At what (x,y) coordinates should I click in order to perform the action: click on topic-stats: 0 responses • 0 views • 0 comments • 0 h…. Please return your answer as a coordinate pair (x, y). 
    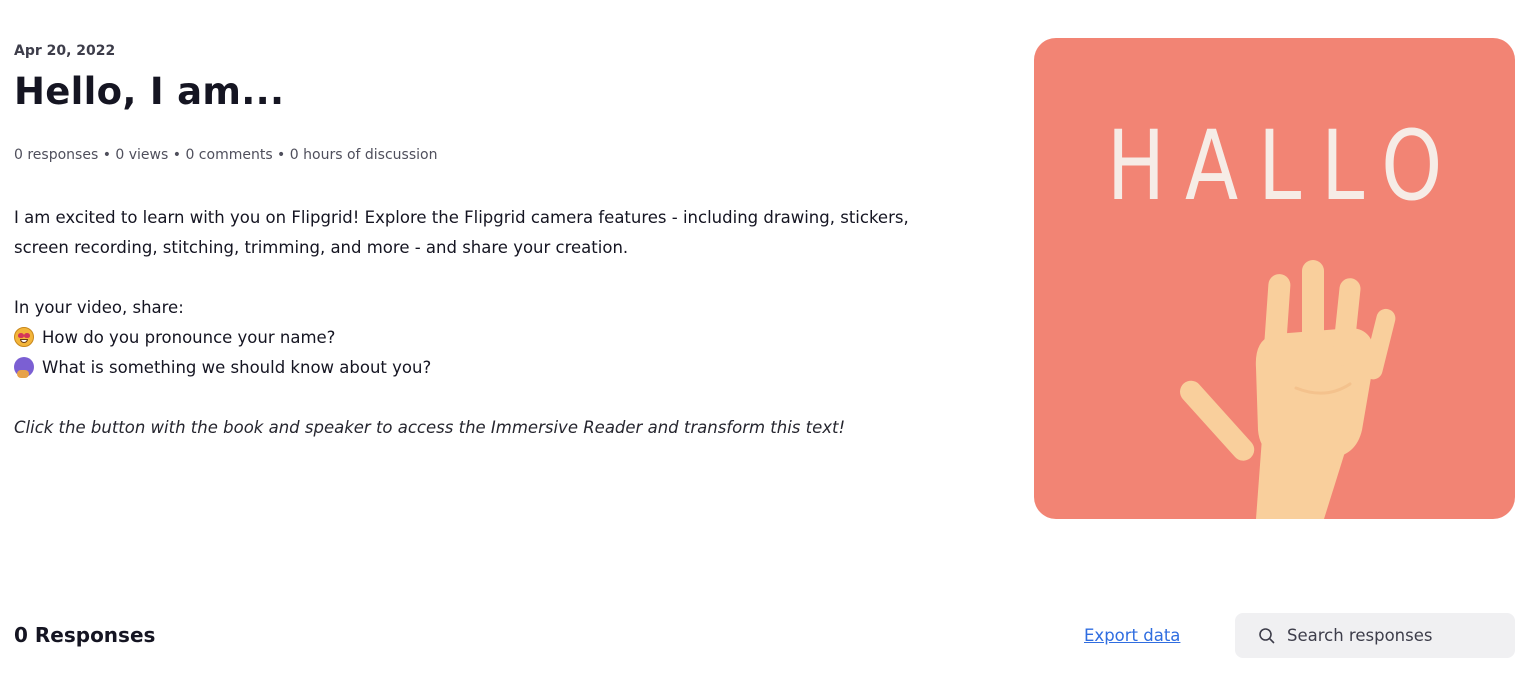
    Looking at the image, I should click on (226, 155).